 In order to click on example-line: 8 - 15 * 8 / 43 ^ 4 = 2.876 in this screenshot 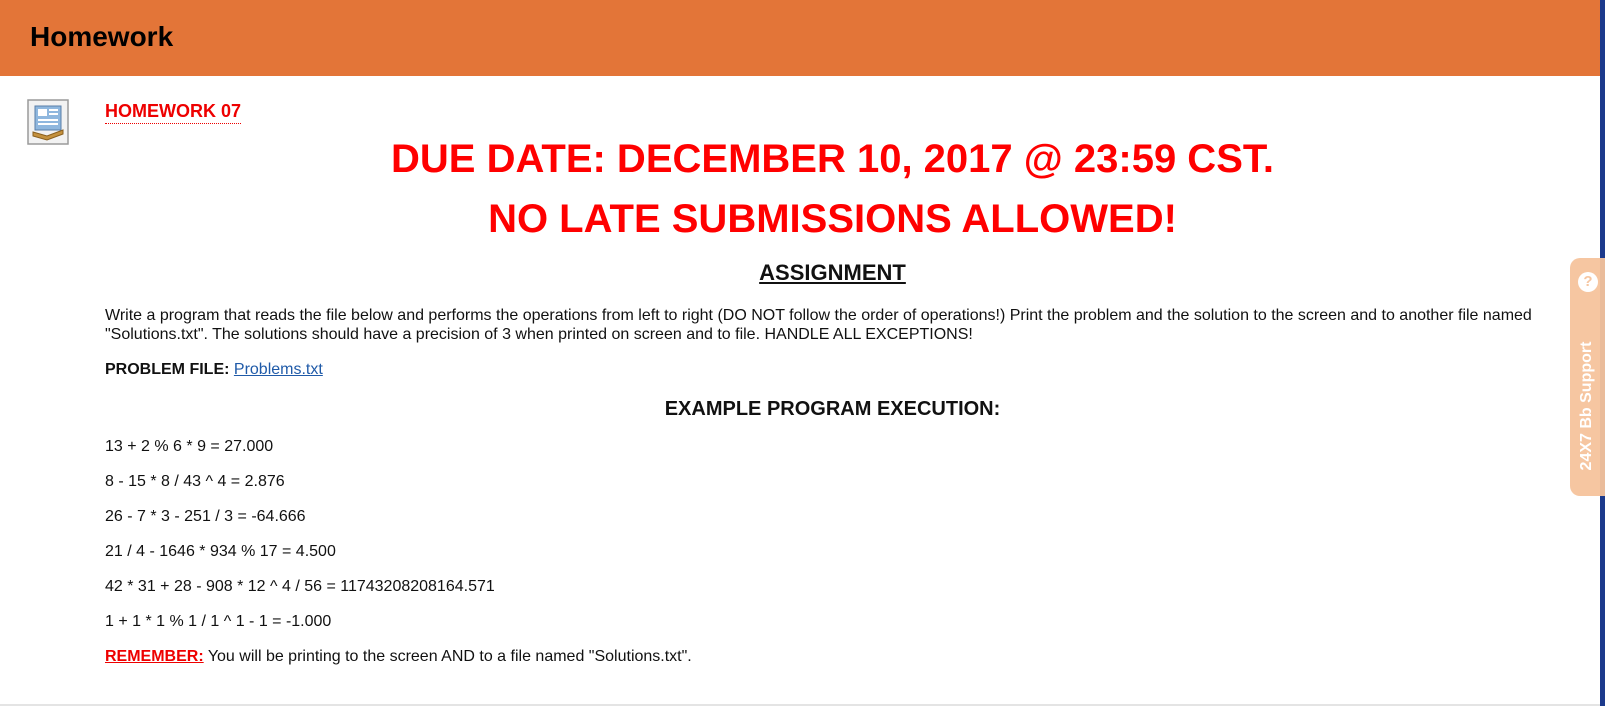, I will do `click(195, 481)`.